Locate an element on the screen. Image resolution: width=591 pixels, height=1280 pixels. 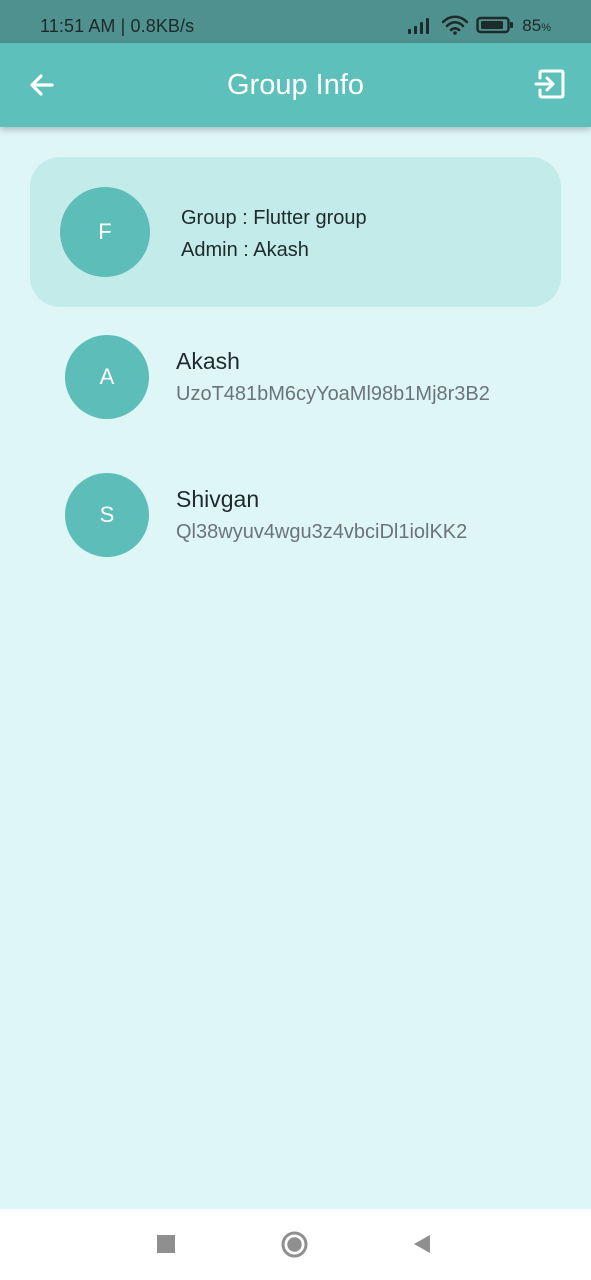
battery-percentage: 85% is located at coordinates (536, 25).